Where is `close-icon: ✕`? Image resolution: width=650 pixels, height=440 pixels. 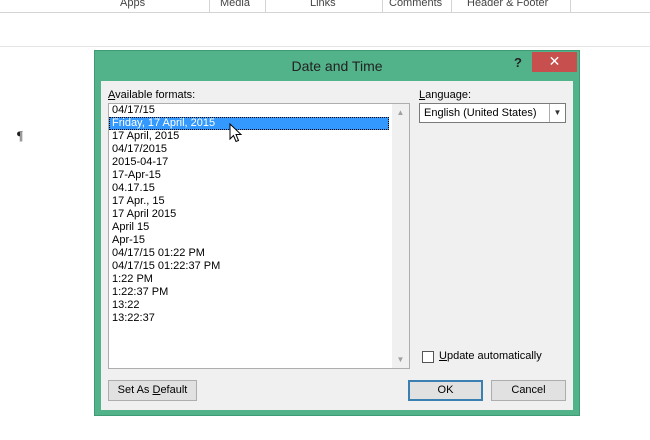 close-icon: ✕ is located at coordinates (554, 61).